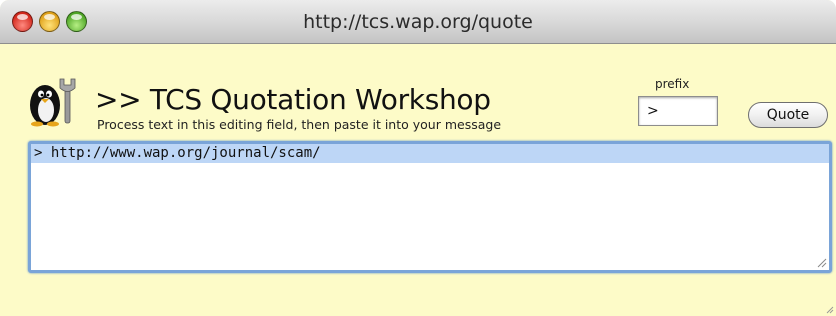  What do you see at coordinates (678, 111) in the screenshot?
I see `prefix-input` at bounding box center [678, 111].